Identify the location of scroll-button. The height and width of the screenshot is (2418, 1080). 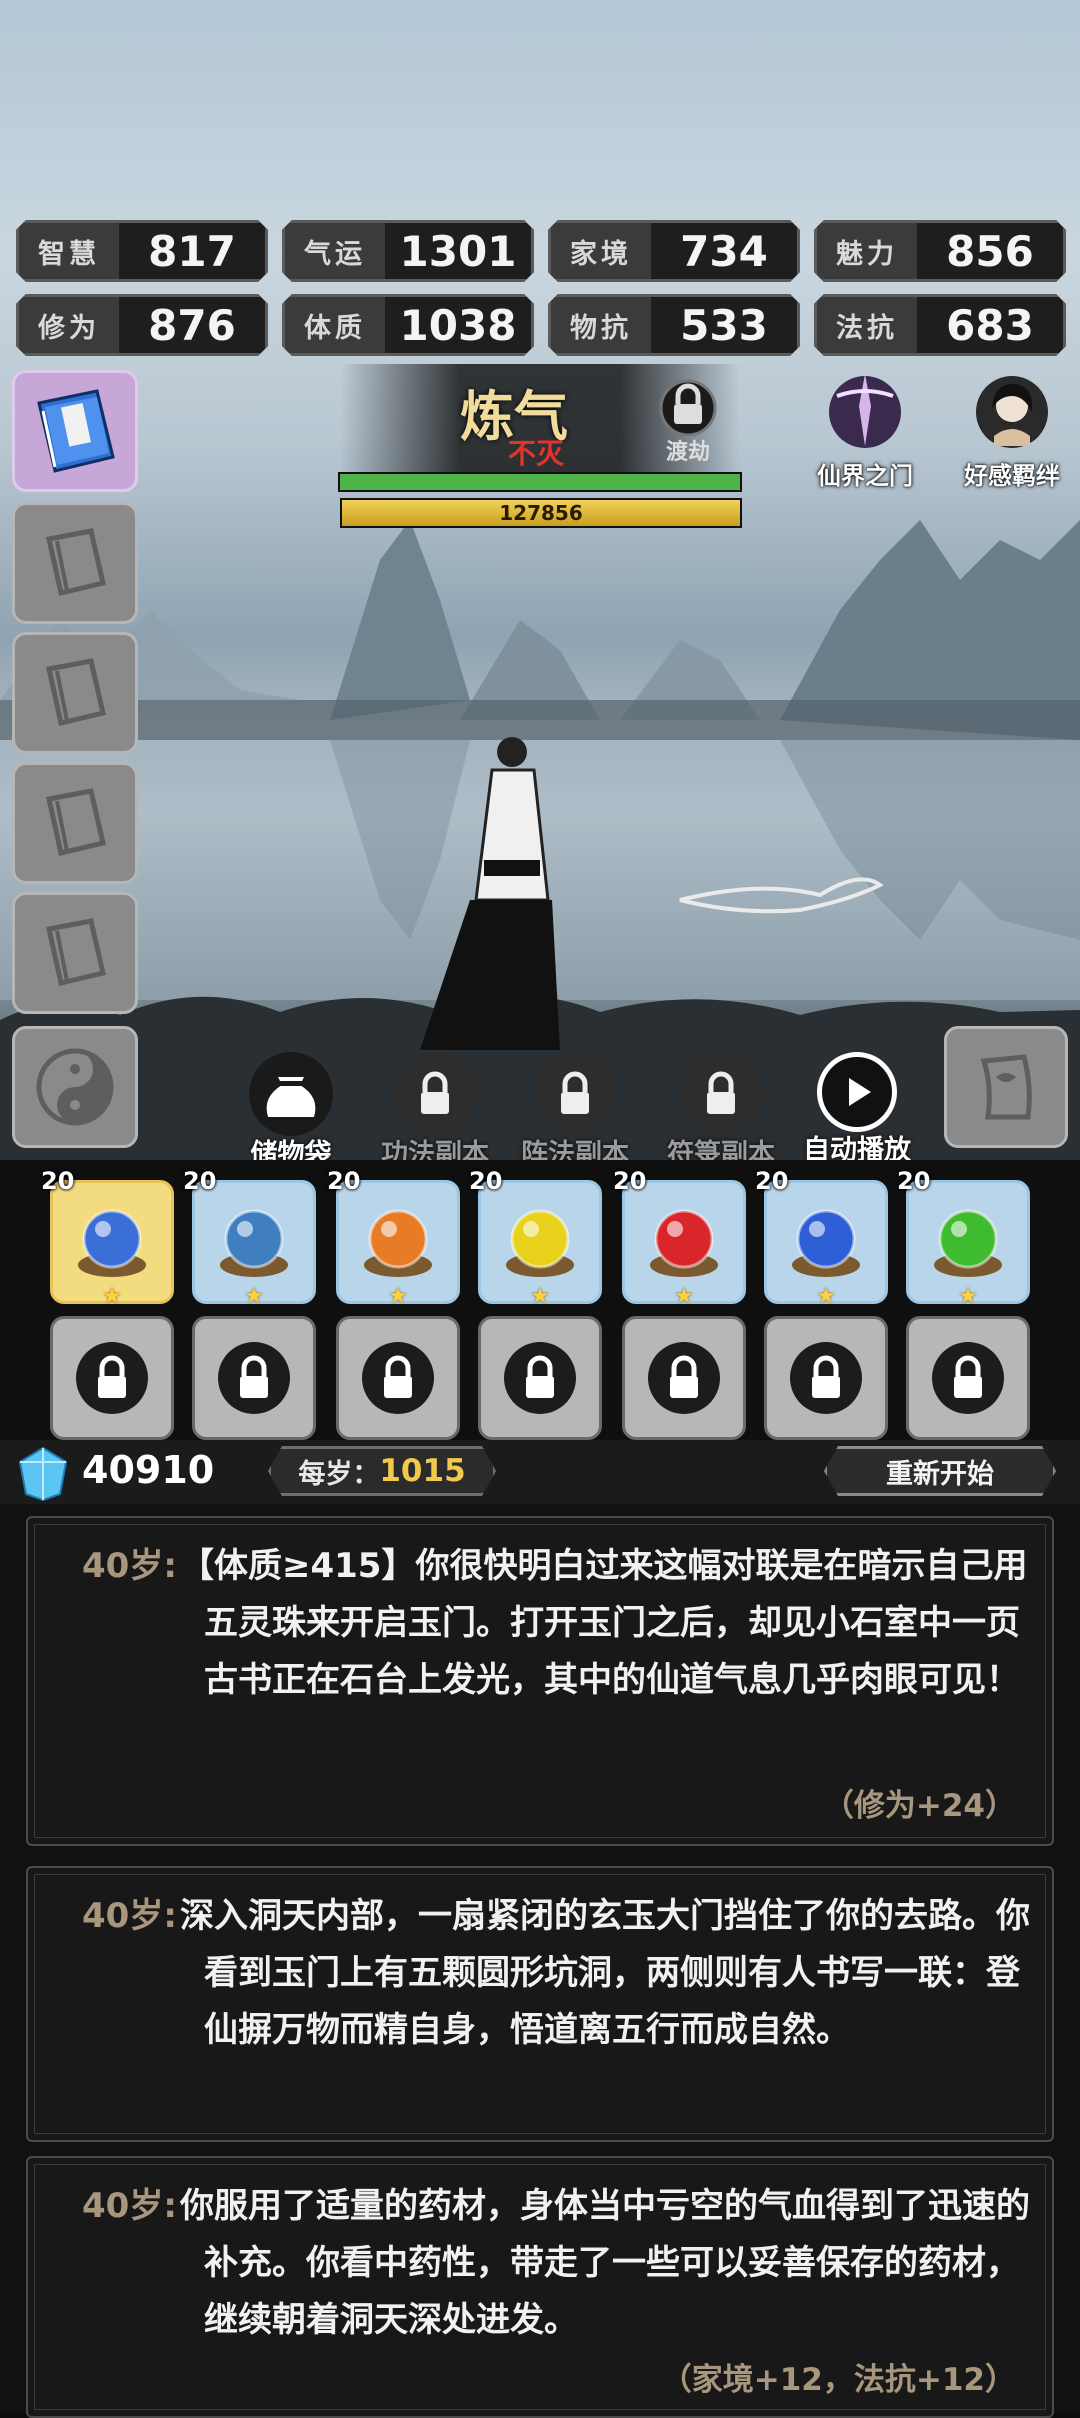
(1006, 1087).